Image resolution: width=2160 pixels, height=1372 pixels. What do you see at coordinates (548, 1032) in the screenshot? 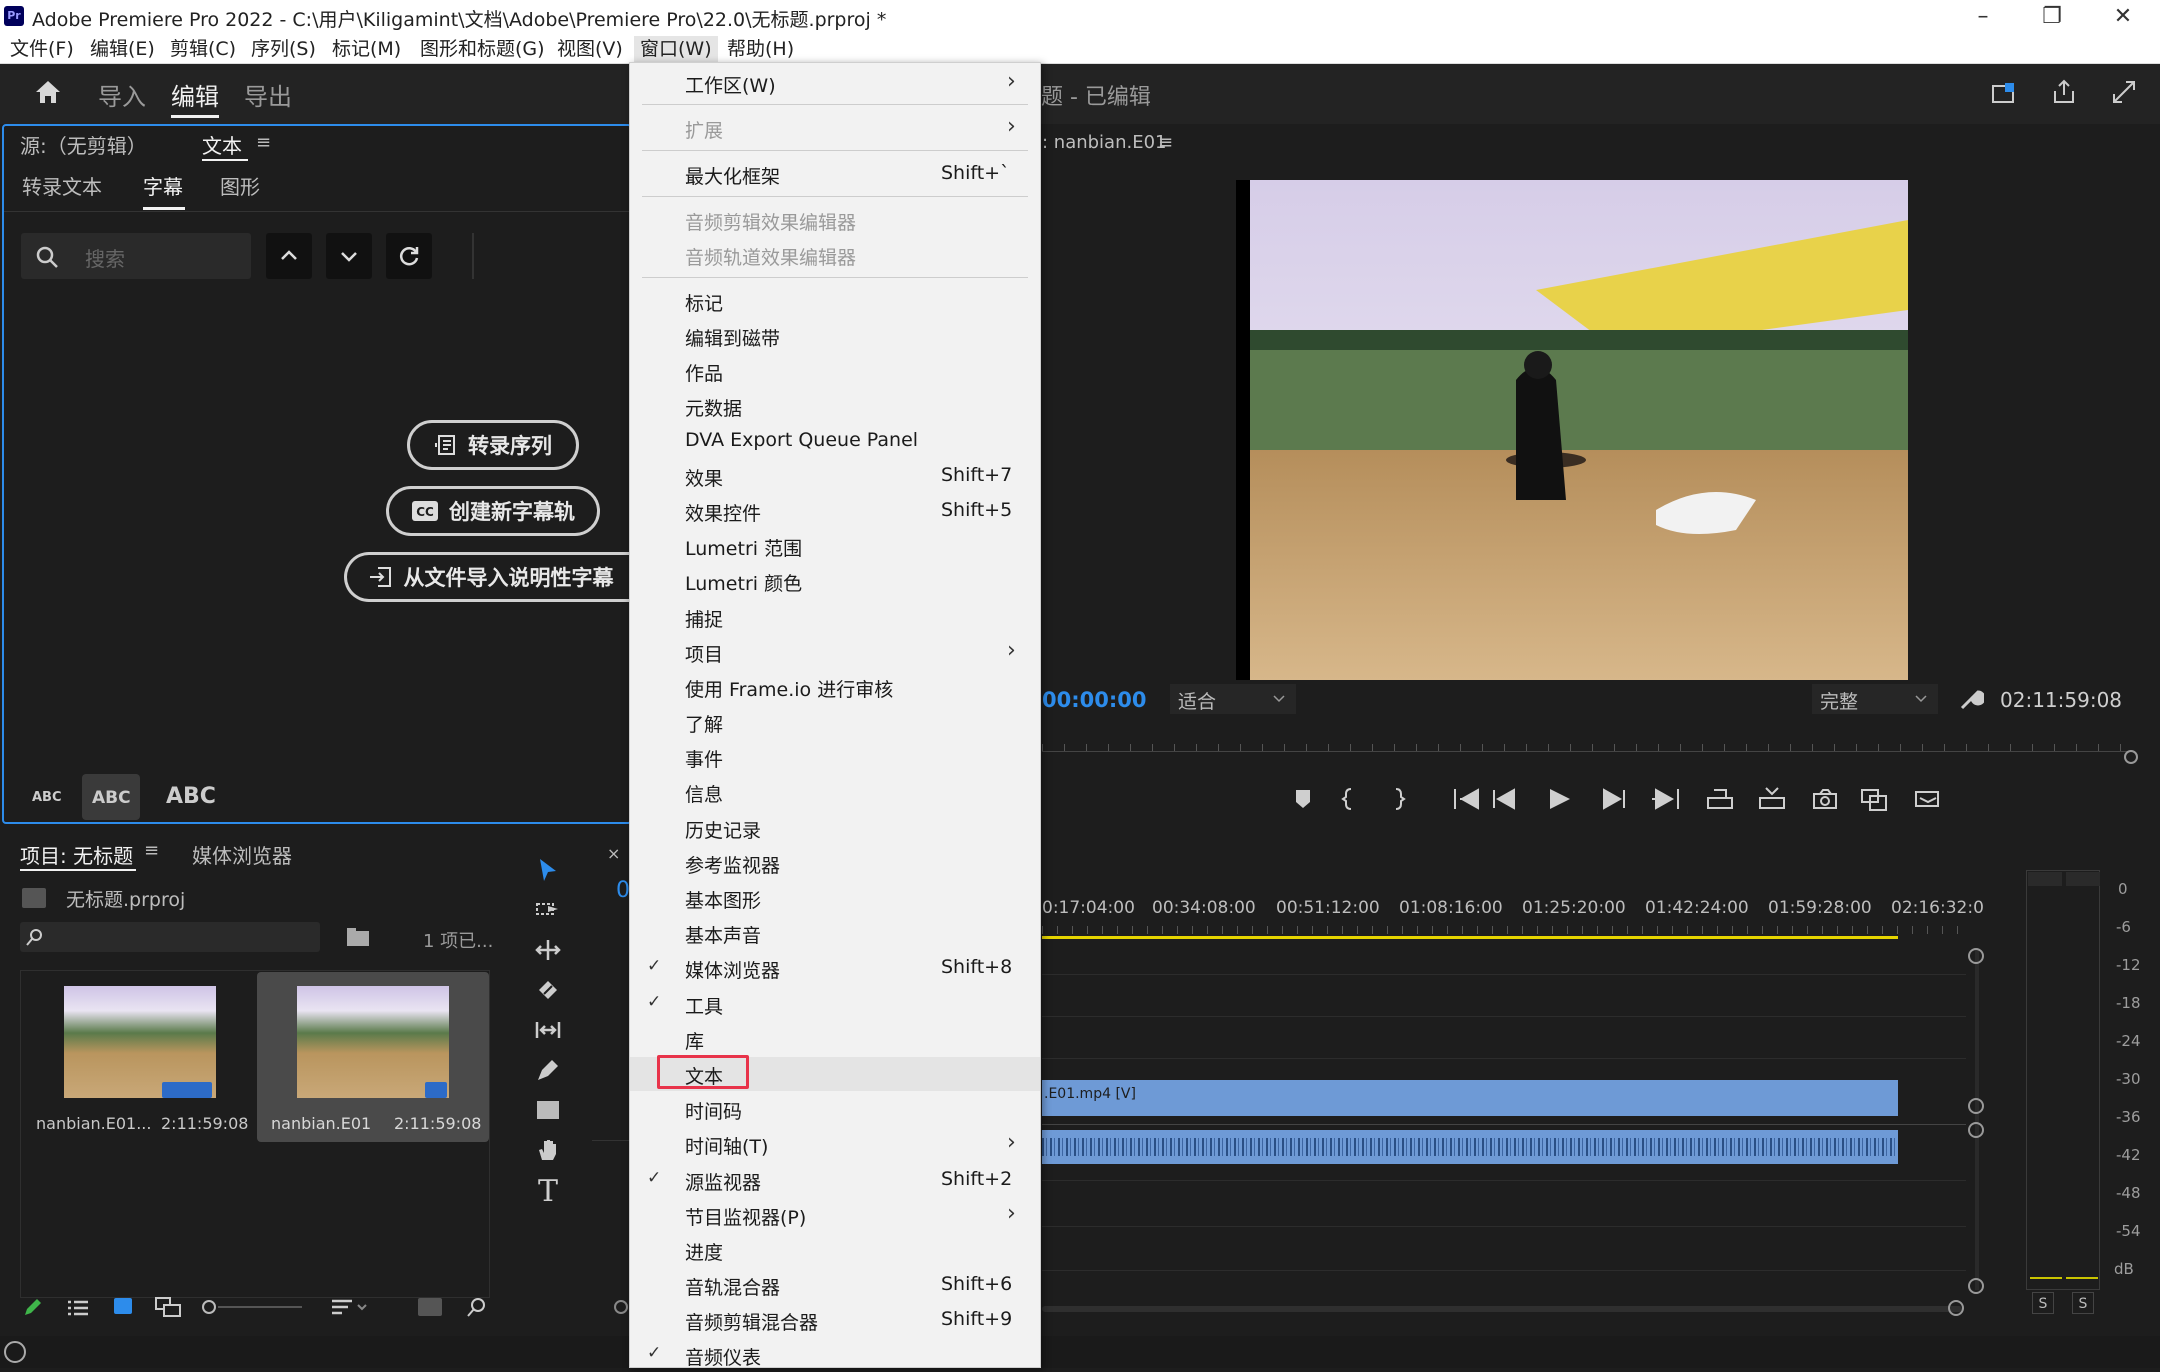
I see `slip-tool-icon` at bounding box center [548, 1032].